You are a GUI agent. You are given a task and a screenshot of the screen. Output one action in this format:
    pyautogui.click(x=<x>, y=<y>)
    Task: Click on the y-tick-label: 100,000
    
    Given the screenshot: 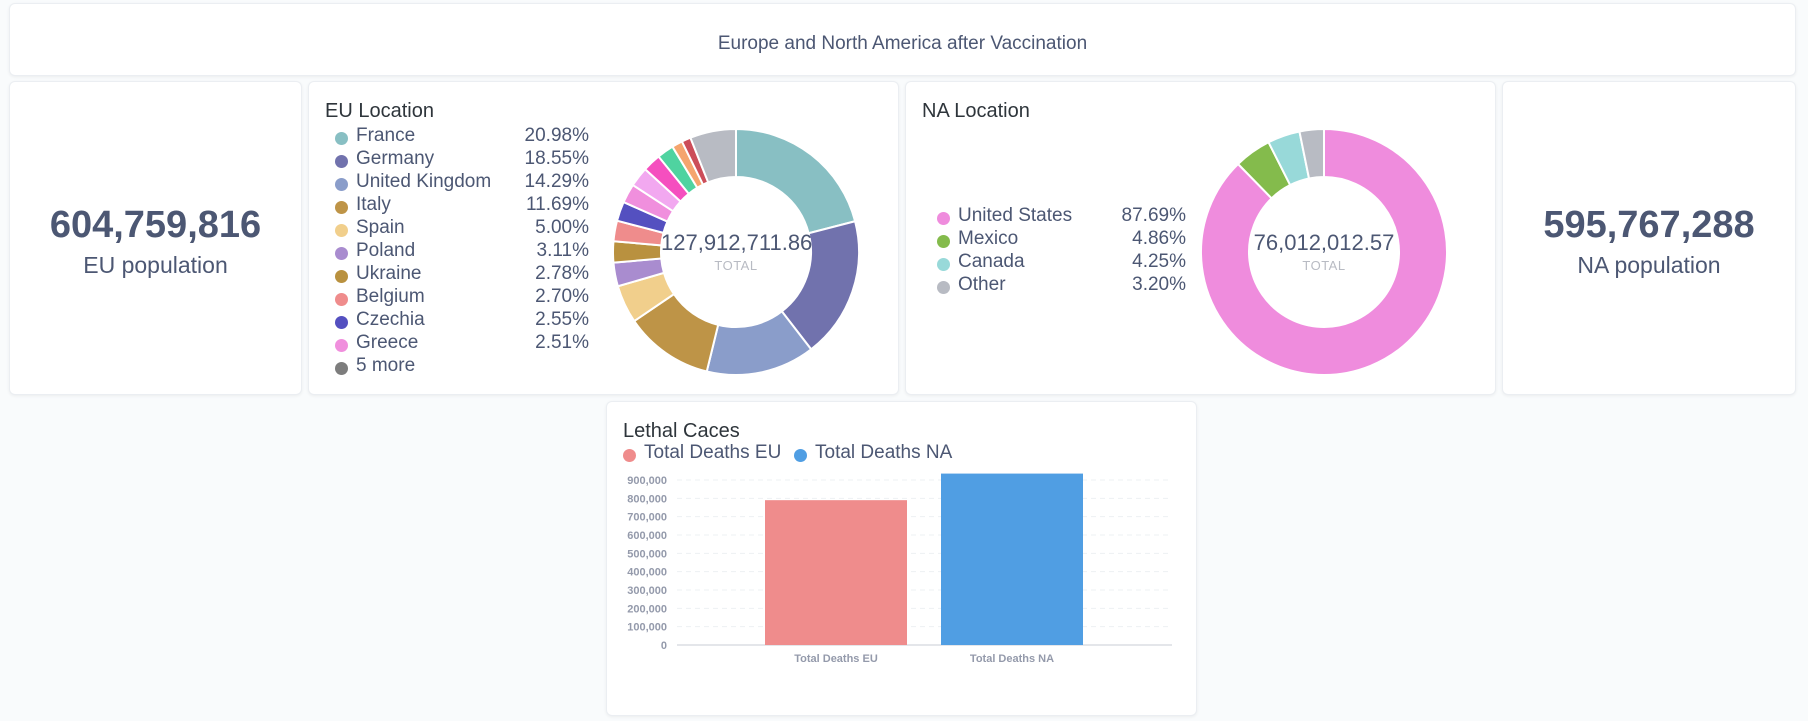 What is the action you would take?
    pyautogui.click(x=647, y=628)
    